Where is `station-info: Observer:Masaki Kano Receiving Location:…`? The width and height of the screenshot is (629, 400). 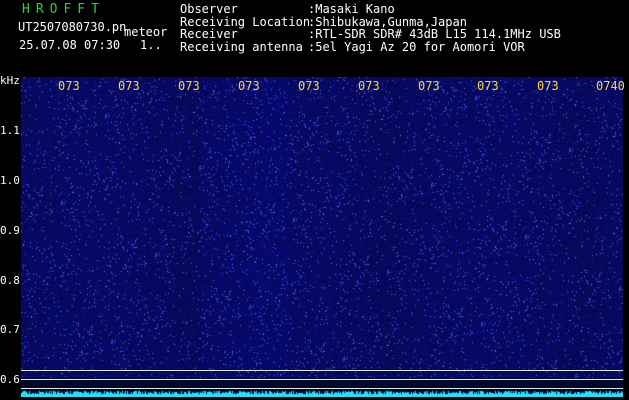
station-info: Observer:Masaki Kano Receiving Location:… is located at coordinates (370, 28).